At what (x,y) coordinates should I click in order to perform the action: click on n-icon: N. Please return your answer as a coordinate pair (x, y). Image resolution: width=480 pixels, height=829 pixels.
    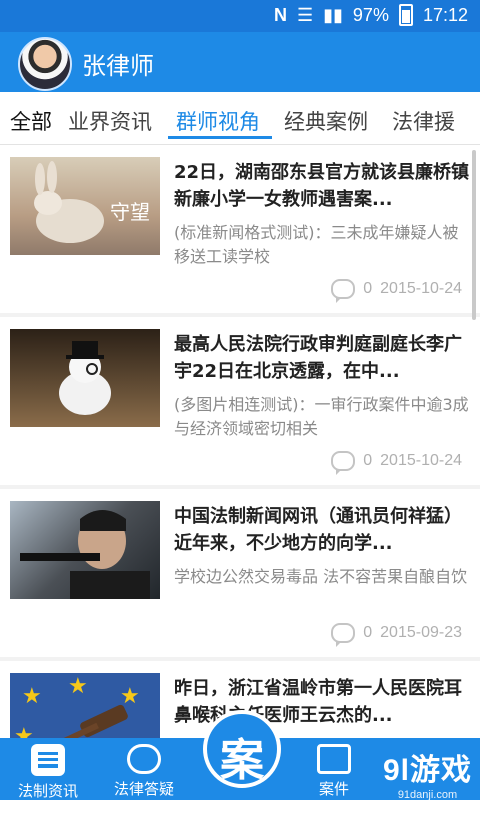
    Looking at the image, I should click on (280, 14).